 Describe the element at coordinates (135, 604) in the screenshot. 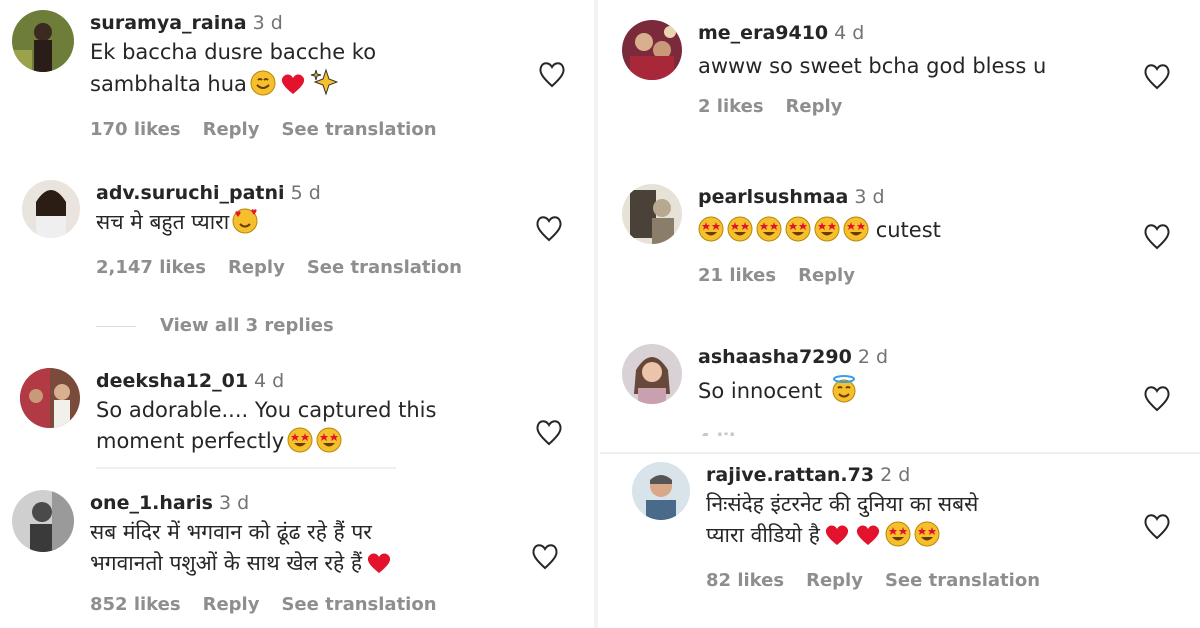

I see `likes-count: 852 likes` at that location.